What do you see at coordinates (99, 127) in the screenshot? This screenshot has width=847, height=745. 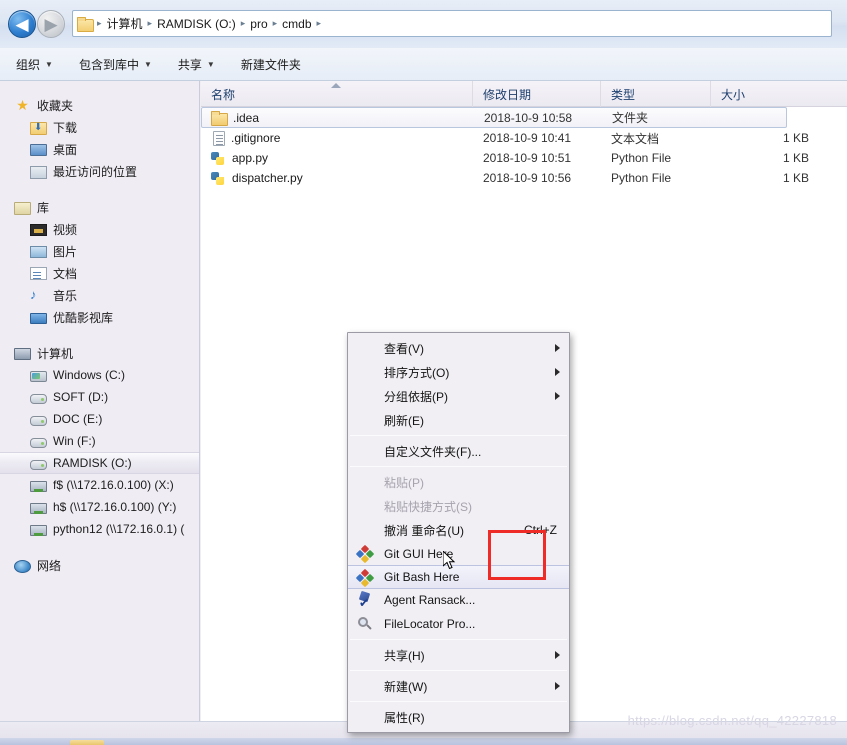 I see `sidebar-item-downloads: 下载` at bounding box center [99, 127].